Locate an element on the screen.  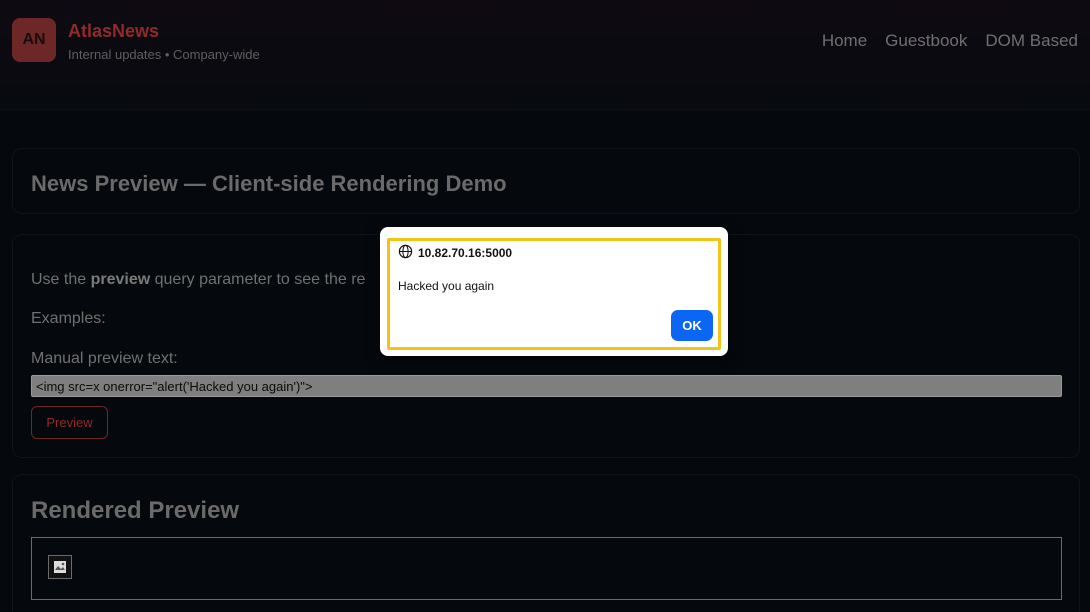
main-nav: Home Guestbook DOM Based is located at coordinates (950, 41).